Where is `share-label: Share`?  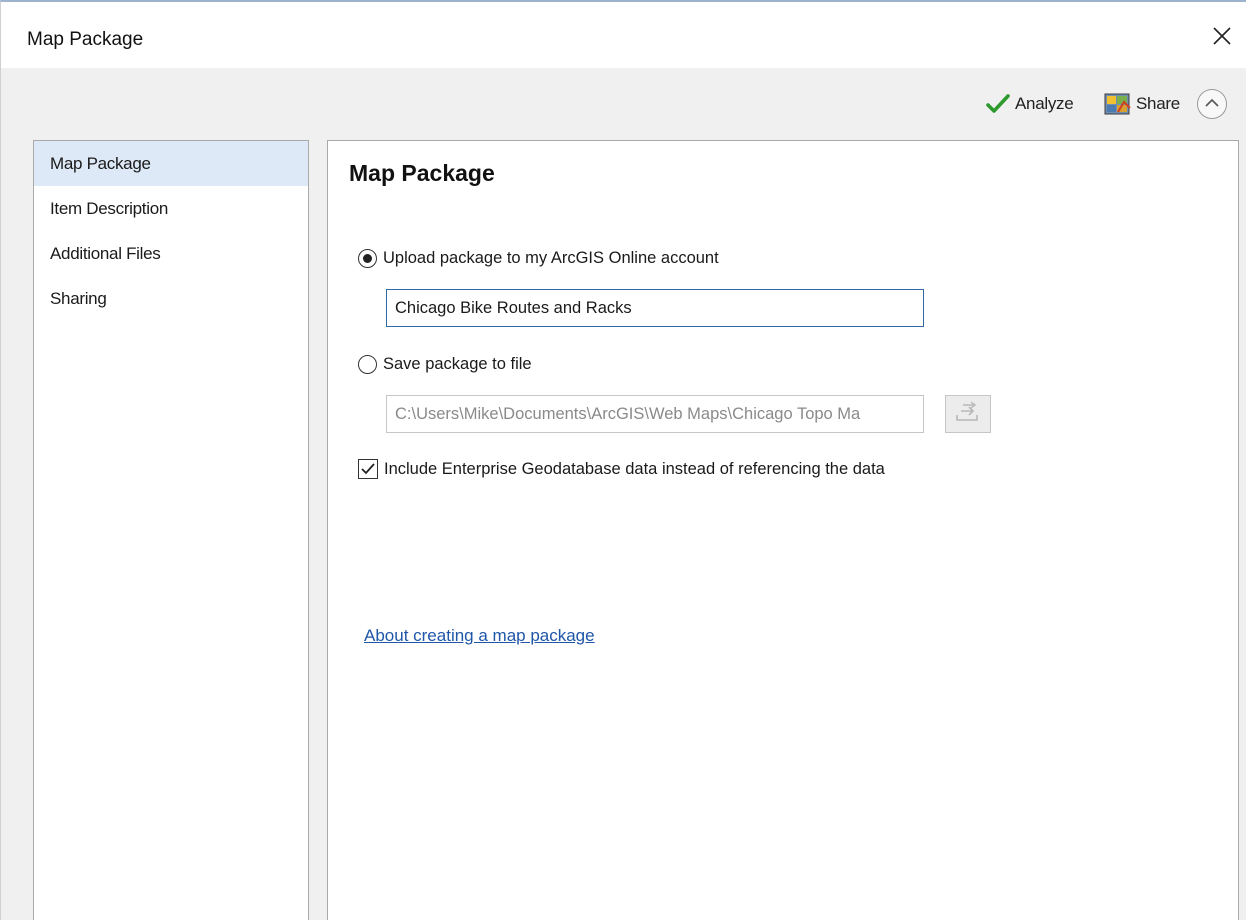 share-label: Share is located at coordinates (1158, 103).